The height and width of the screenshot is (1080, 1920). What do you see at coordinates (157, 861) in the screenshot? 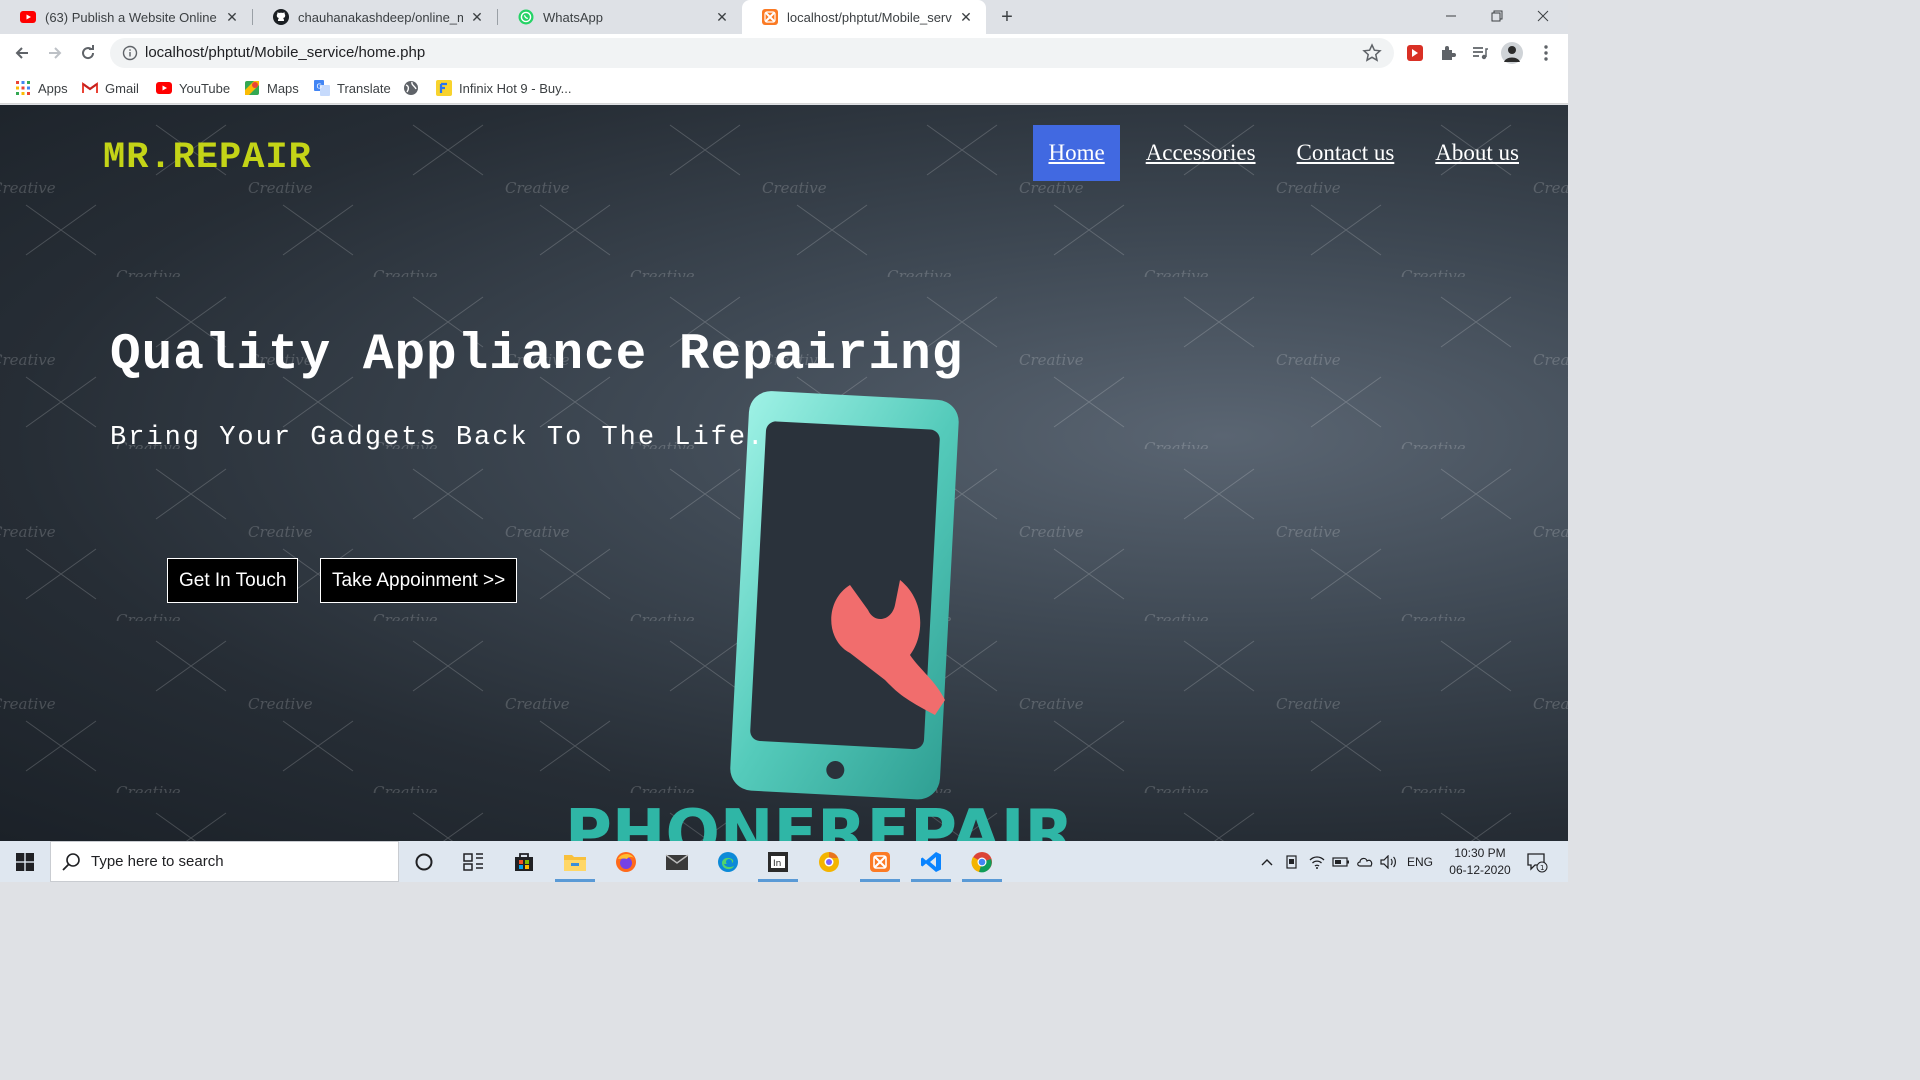
I see `search-placeholder: Type here to search` at bounding box center [157, 861].